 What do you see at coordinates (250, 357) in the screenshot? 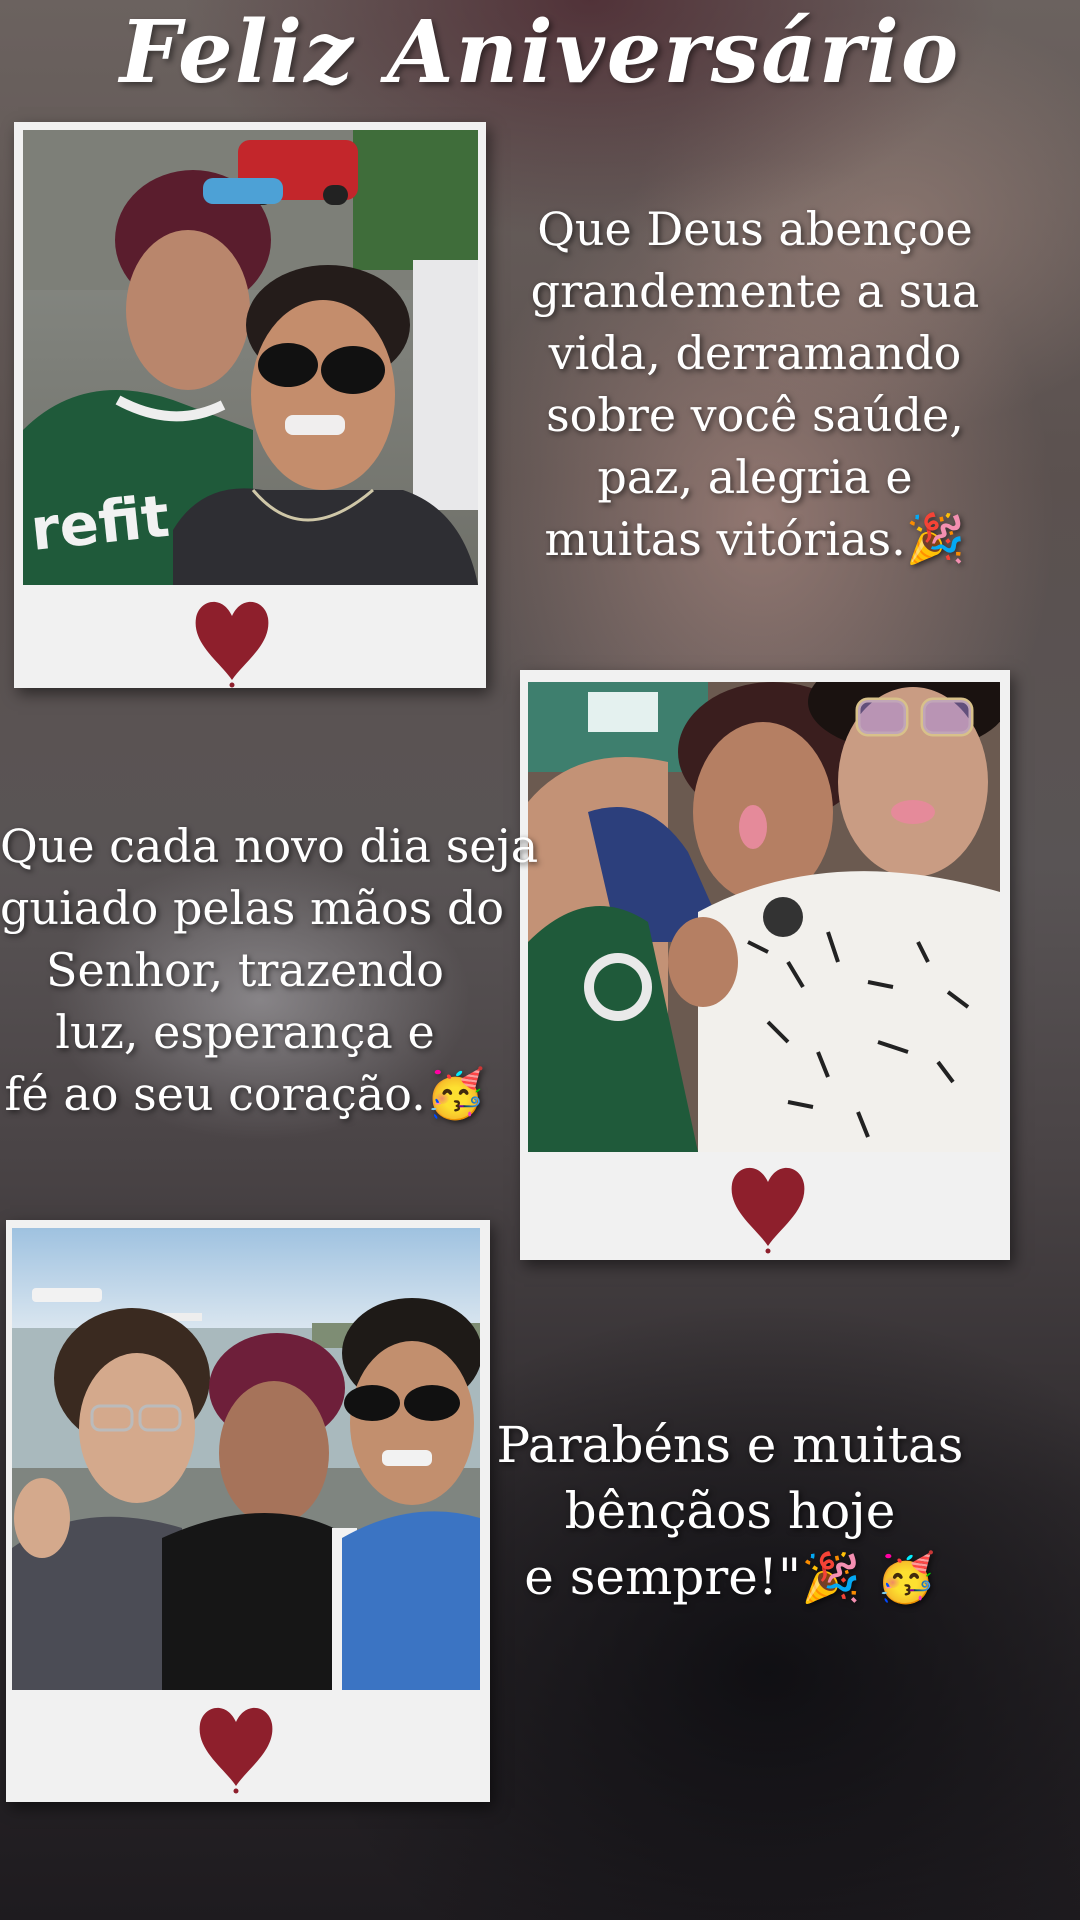
I see `photo-selfie-street: refit` at bounding box center [250, 357].